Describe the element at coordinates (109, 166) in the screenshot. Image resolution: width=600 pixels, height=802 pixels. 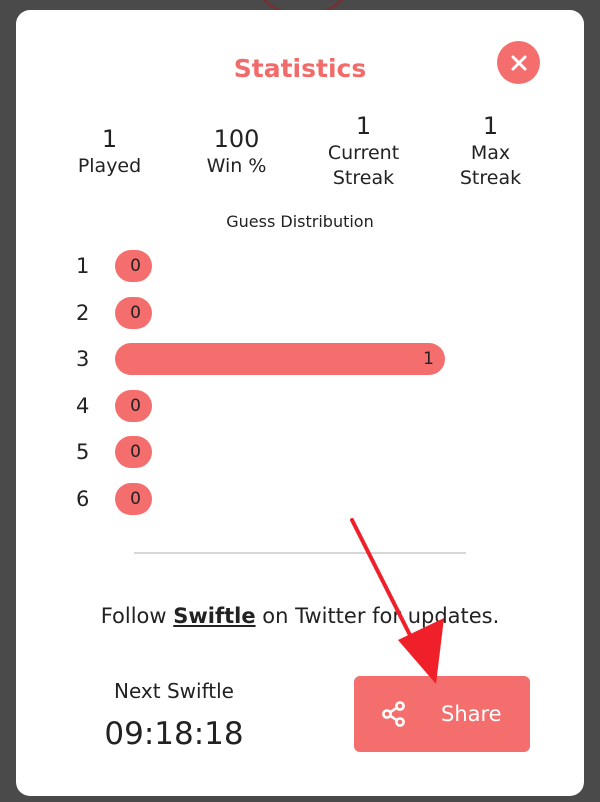
I see `stat-label: Played` at that location.